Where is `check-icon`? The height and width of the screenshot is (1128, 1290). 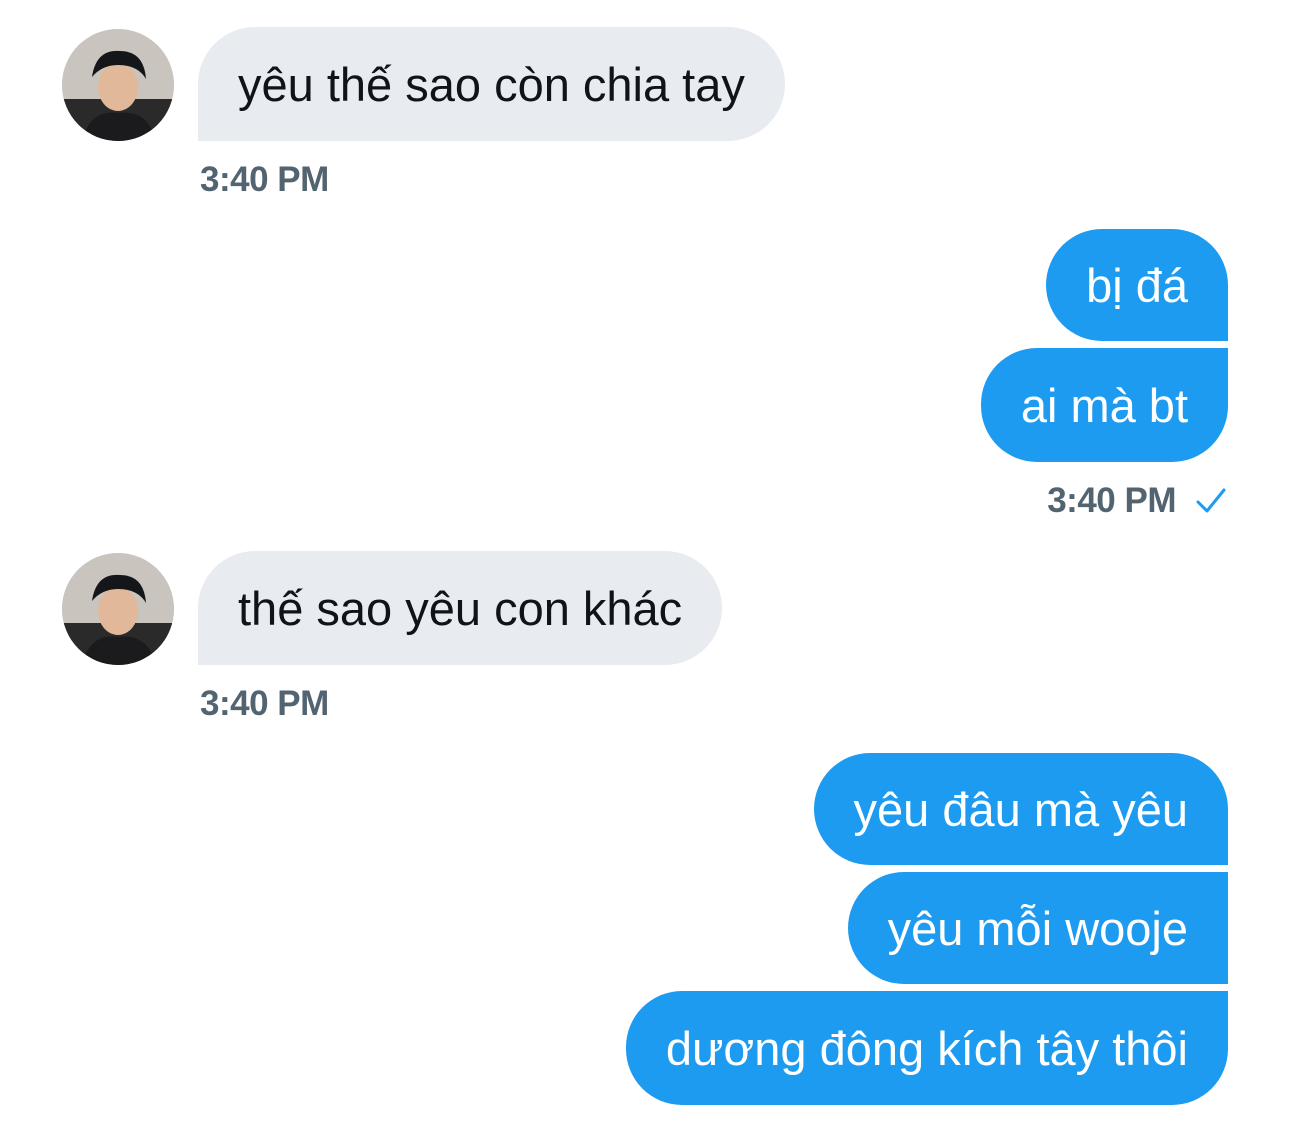 check-icon is located at coordinates (1211, 500).